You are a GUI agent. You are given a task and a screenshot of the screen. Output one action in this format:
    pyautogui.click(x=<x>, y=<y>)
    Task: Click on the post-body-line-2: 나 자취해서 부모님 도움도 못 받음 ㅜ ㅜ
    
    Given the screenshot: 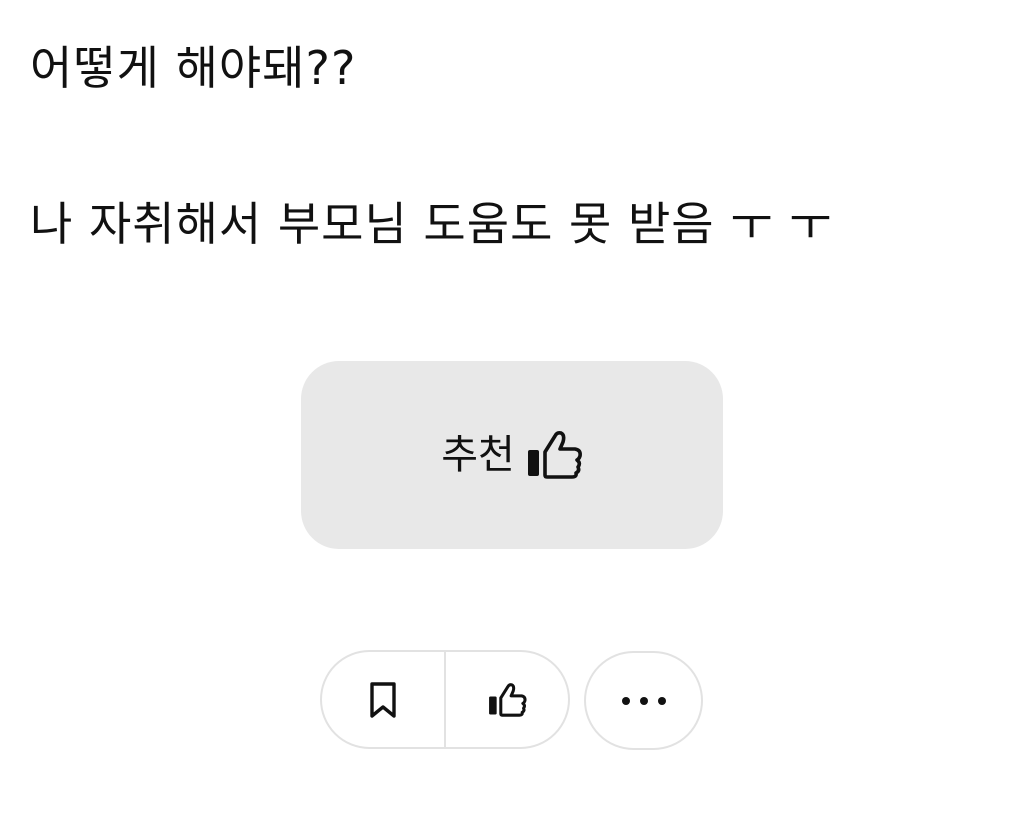 What is the action you would take?
    pyautogui.click(x=431, y=224)
    